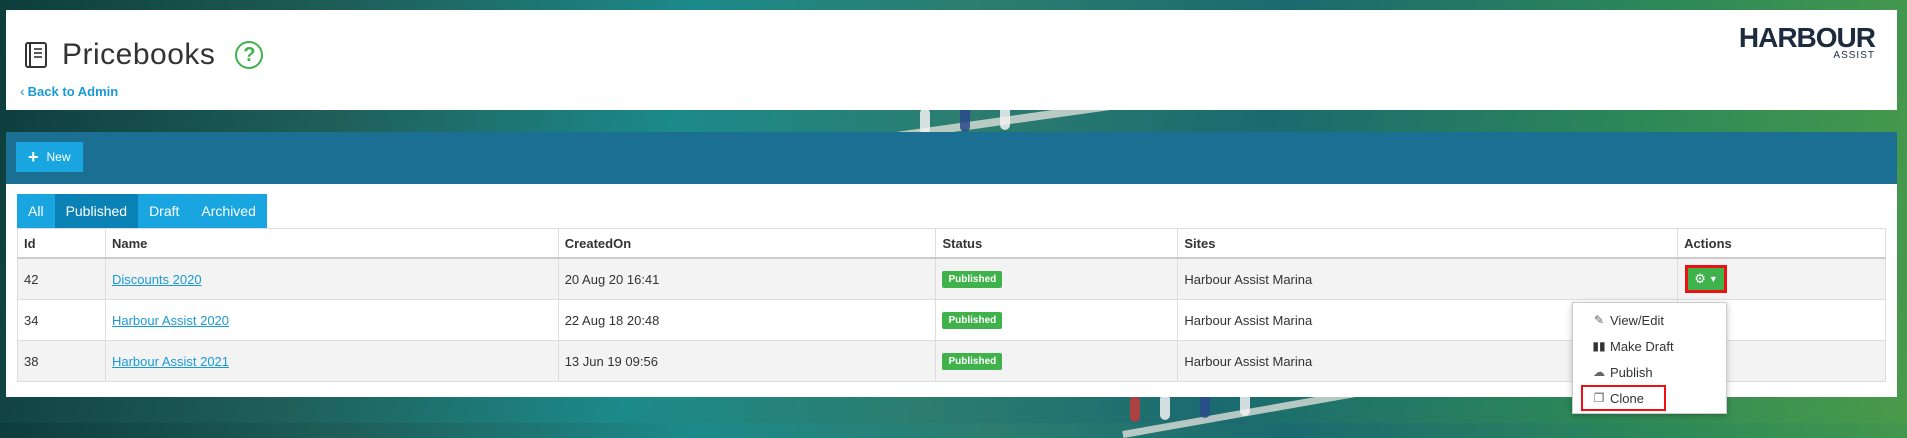 Image resolution: width=1907 pixels, height=438 pixels. Describe the element at coordinates (58, 157) in the screenshot. I see `new-button-label: New` at that location.